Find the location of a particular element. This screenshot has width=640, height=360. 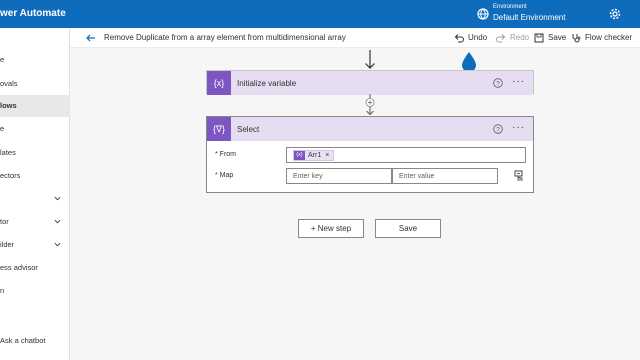

nav-item-approvals: ovals is located at coordinates (35, 84).